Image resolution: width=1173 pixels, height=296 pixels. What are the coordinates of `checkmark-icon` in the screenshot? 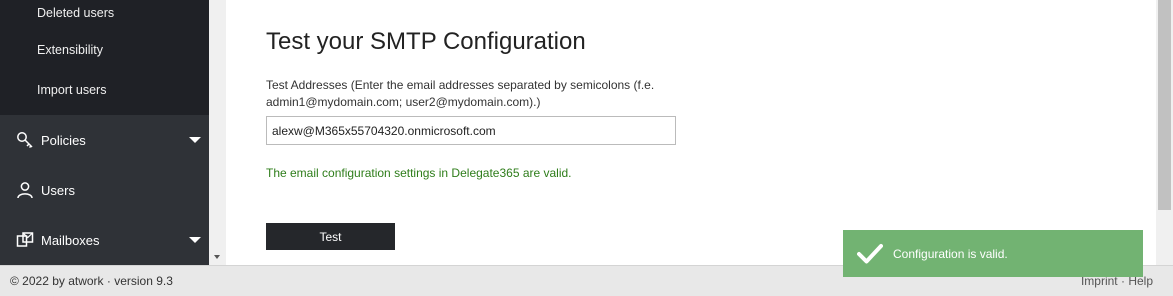 It's located at (870, 254).